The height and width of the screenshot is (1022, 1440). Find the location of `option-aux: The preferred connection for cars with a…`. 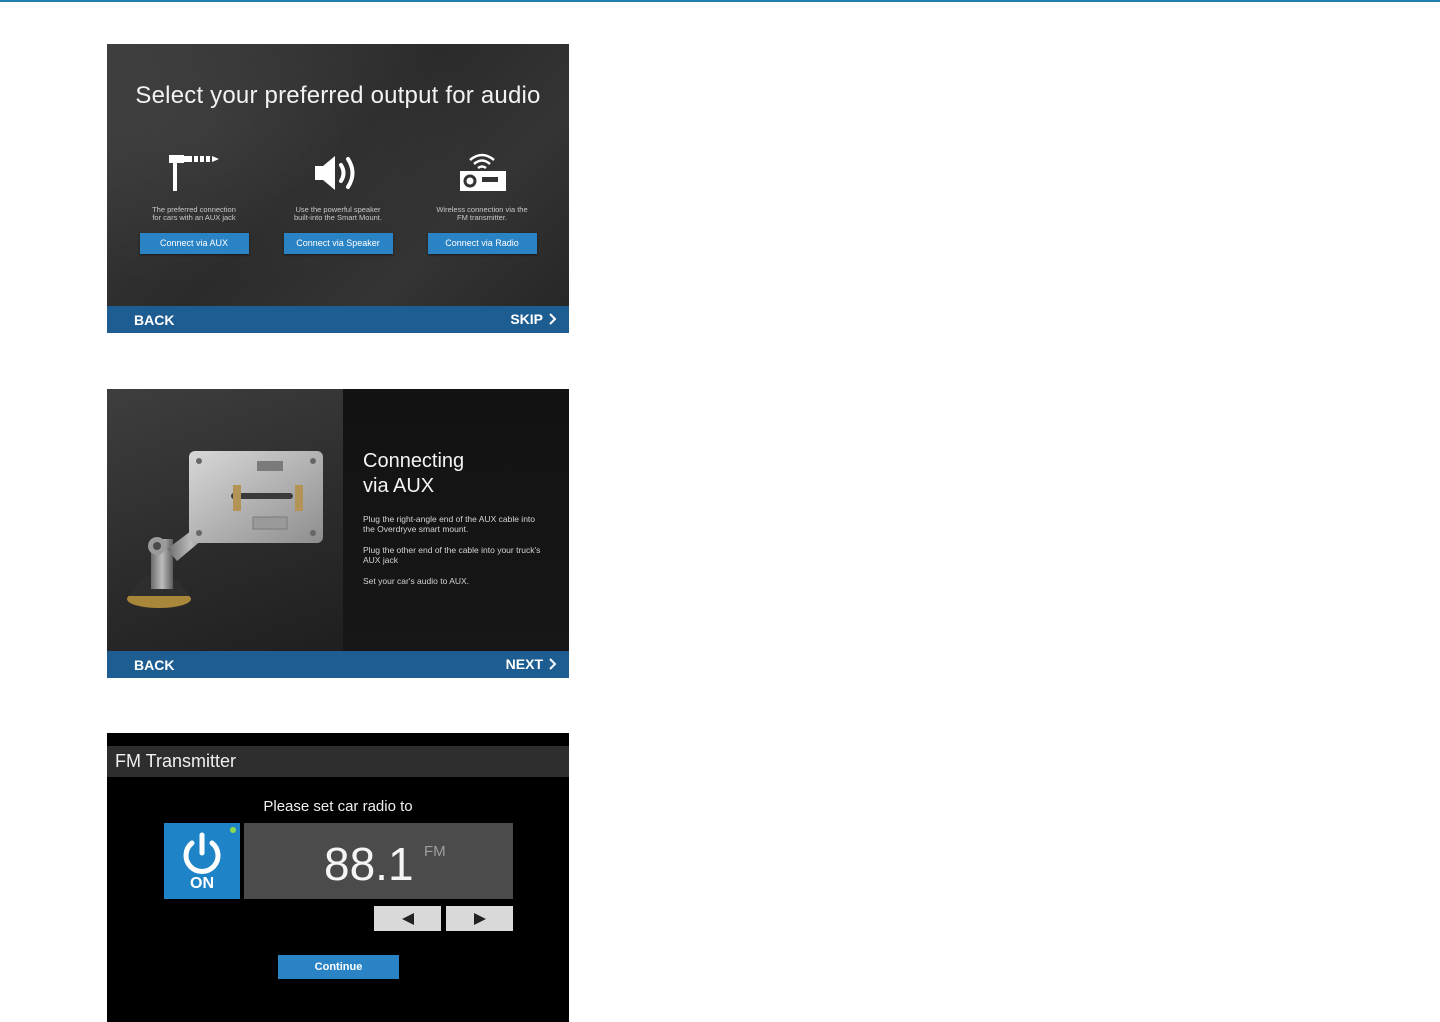

option-aux: The preferred connection for cars with a… is located at coordinates (194, 201).